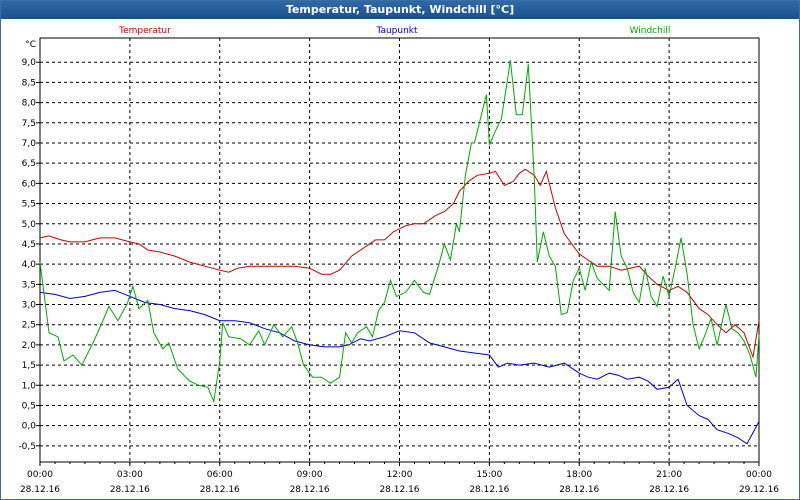 The width and height of the screenshot is (800, 500). I want to click on y-tick-label: 7,0, so click(29, 144).